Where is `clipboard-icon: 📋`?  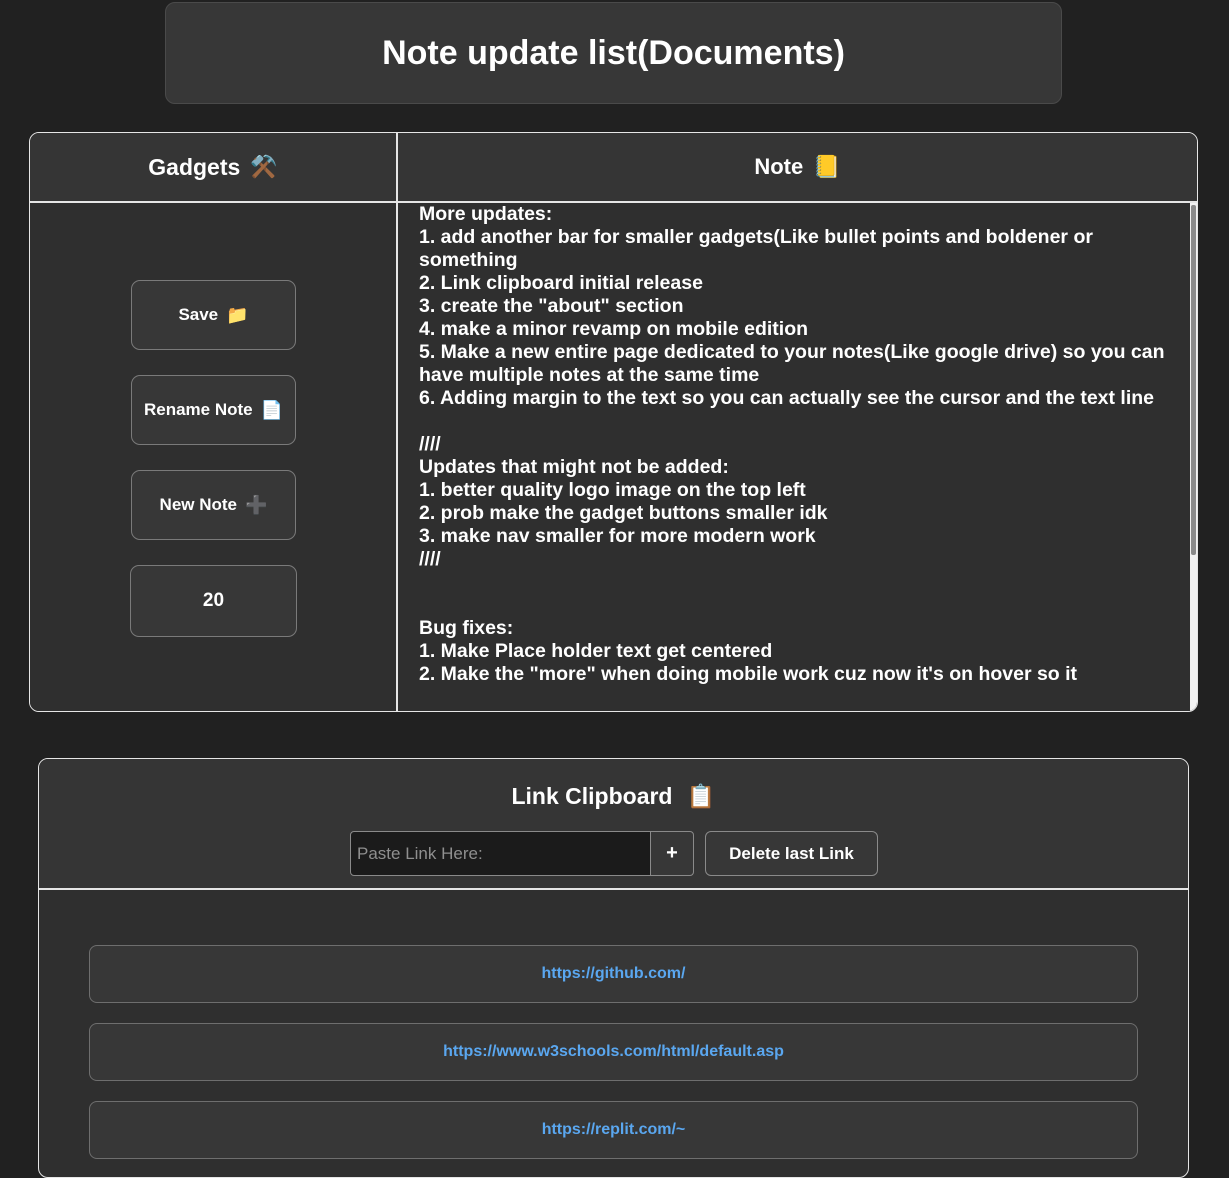 clipboard-icon: 📋 is located at coordinates (701, 796).